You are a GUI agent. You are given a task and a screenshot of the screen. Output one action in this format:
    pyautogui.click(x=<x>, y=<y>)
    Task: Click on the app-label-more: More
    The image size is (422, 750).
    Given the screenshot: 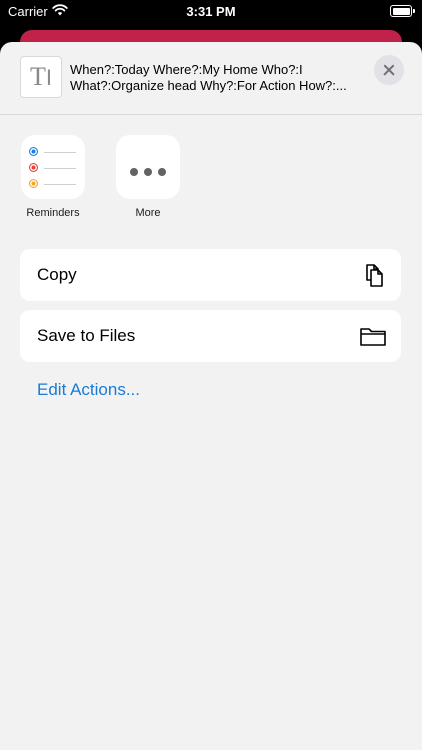 What is the action you would take?
    pyautogui.click(x=148, y=213)
    